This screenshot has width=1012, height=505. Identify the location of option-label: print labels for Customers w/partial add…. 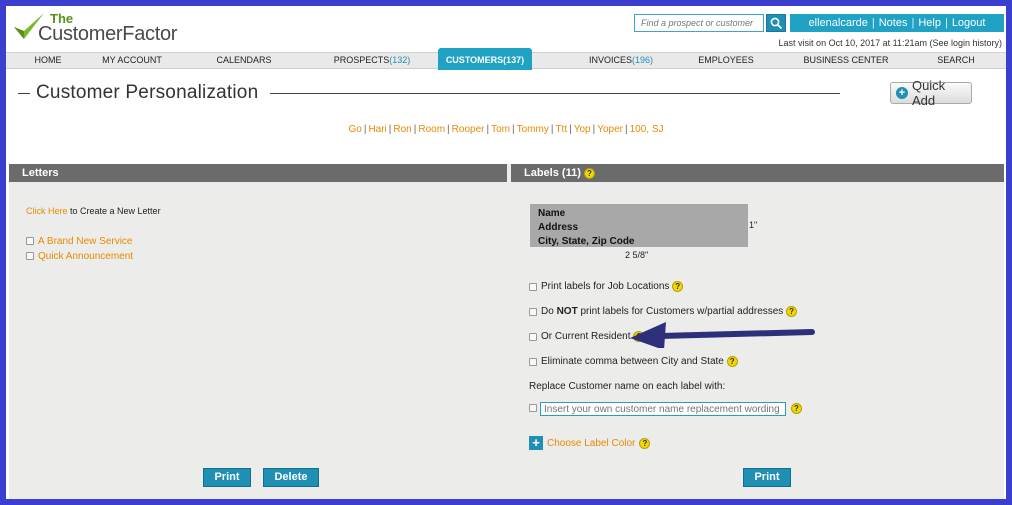
(680, 312).